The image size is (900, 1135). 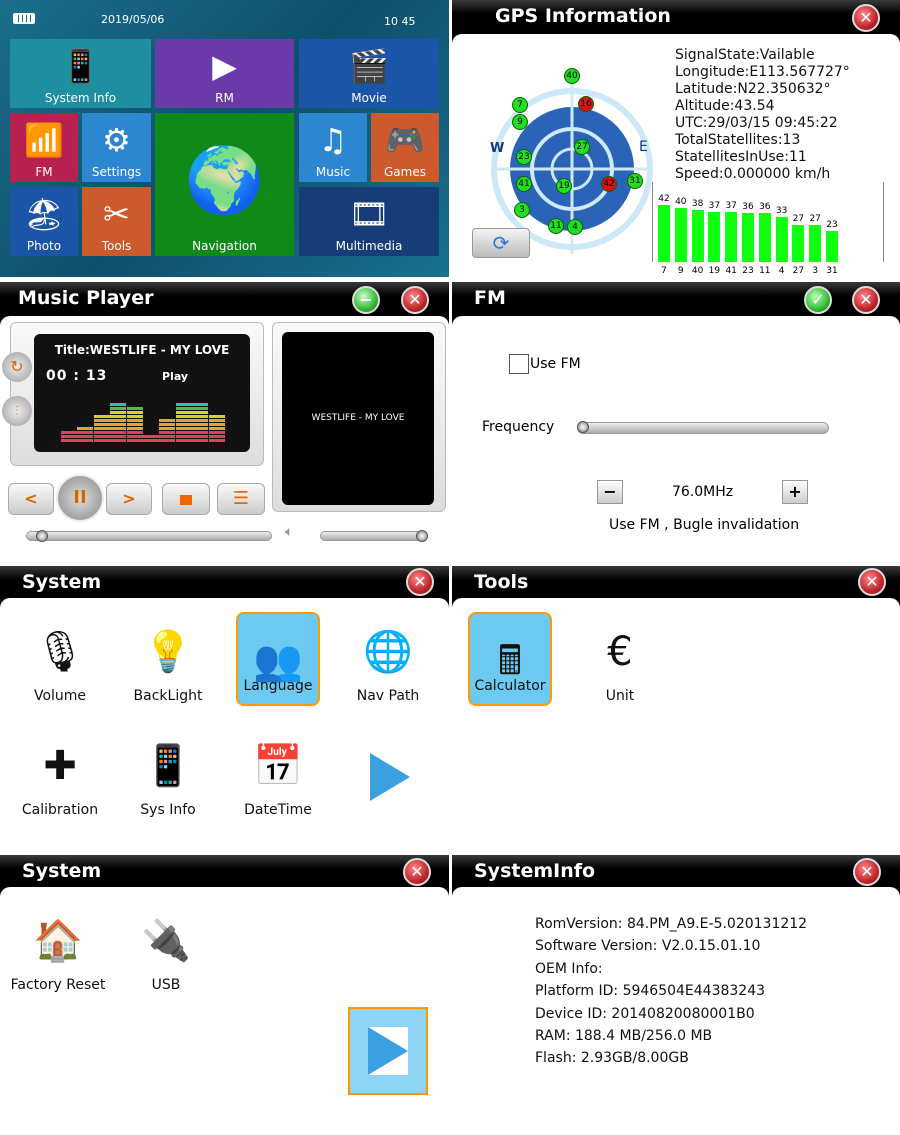 What do you see at coordinates (369, 221) in the screenshot?
I see `tile-multimedia: 🎞 Multimedia` at bounding box center [369, 221].